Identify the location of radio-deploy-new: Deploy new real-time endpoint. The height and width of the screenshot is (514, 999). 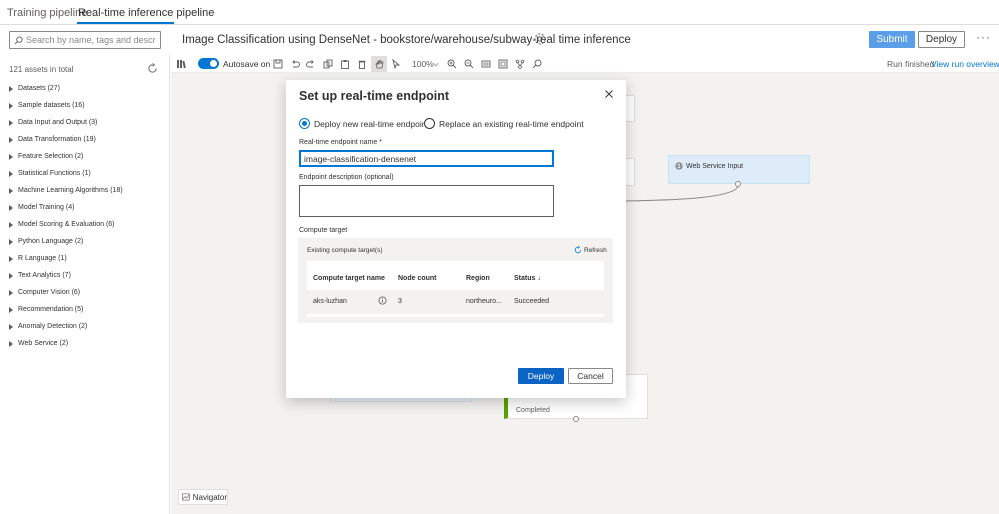
(364, 123).